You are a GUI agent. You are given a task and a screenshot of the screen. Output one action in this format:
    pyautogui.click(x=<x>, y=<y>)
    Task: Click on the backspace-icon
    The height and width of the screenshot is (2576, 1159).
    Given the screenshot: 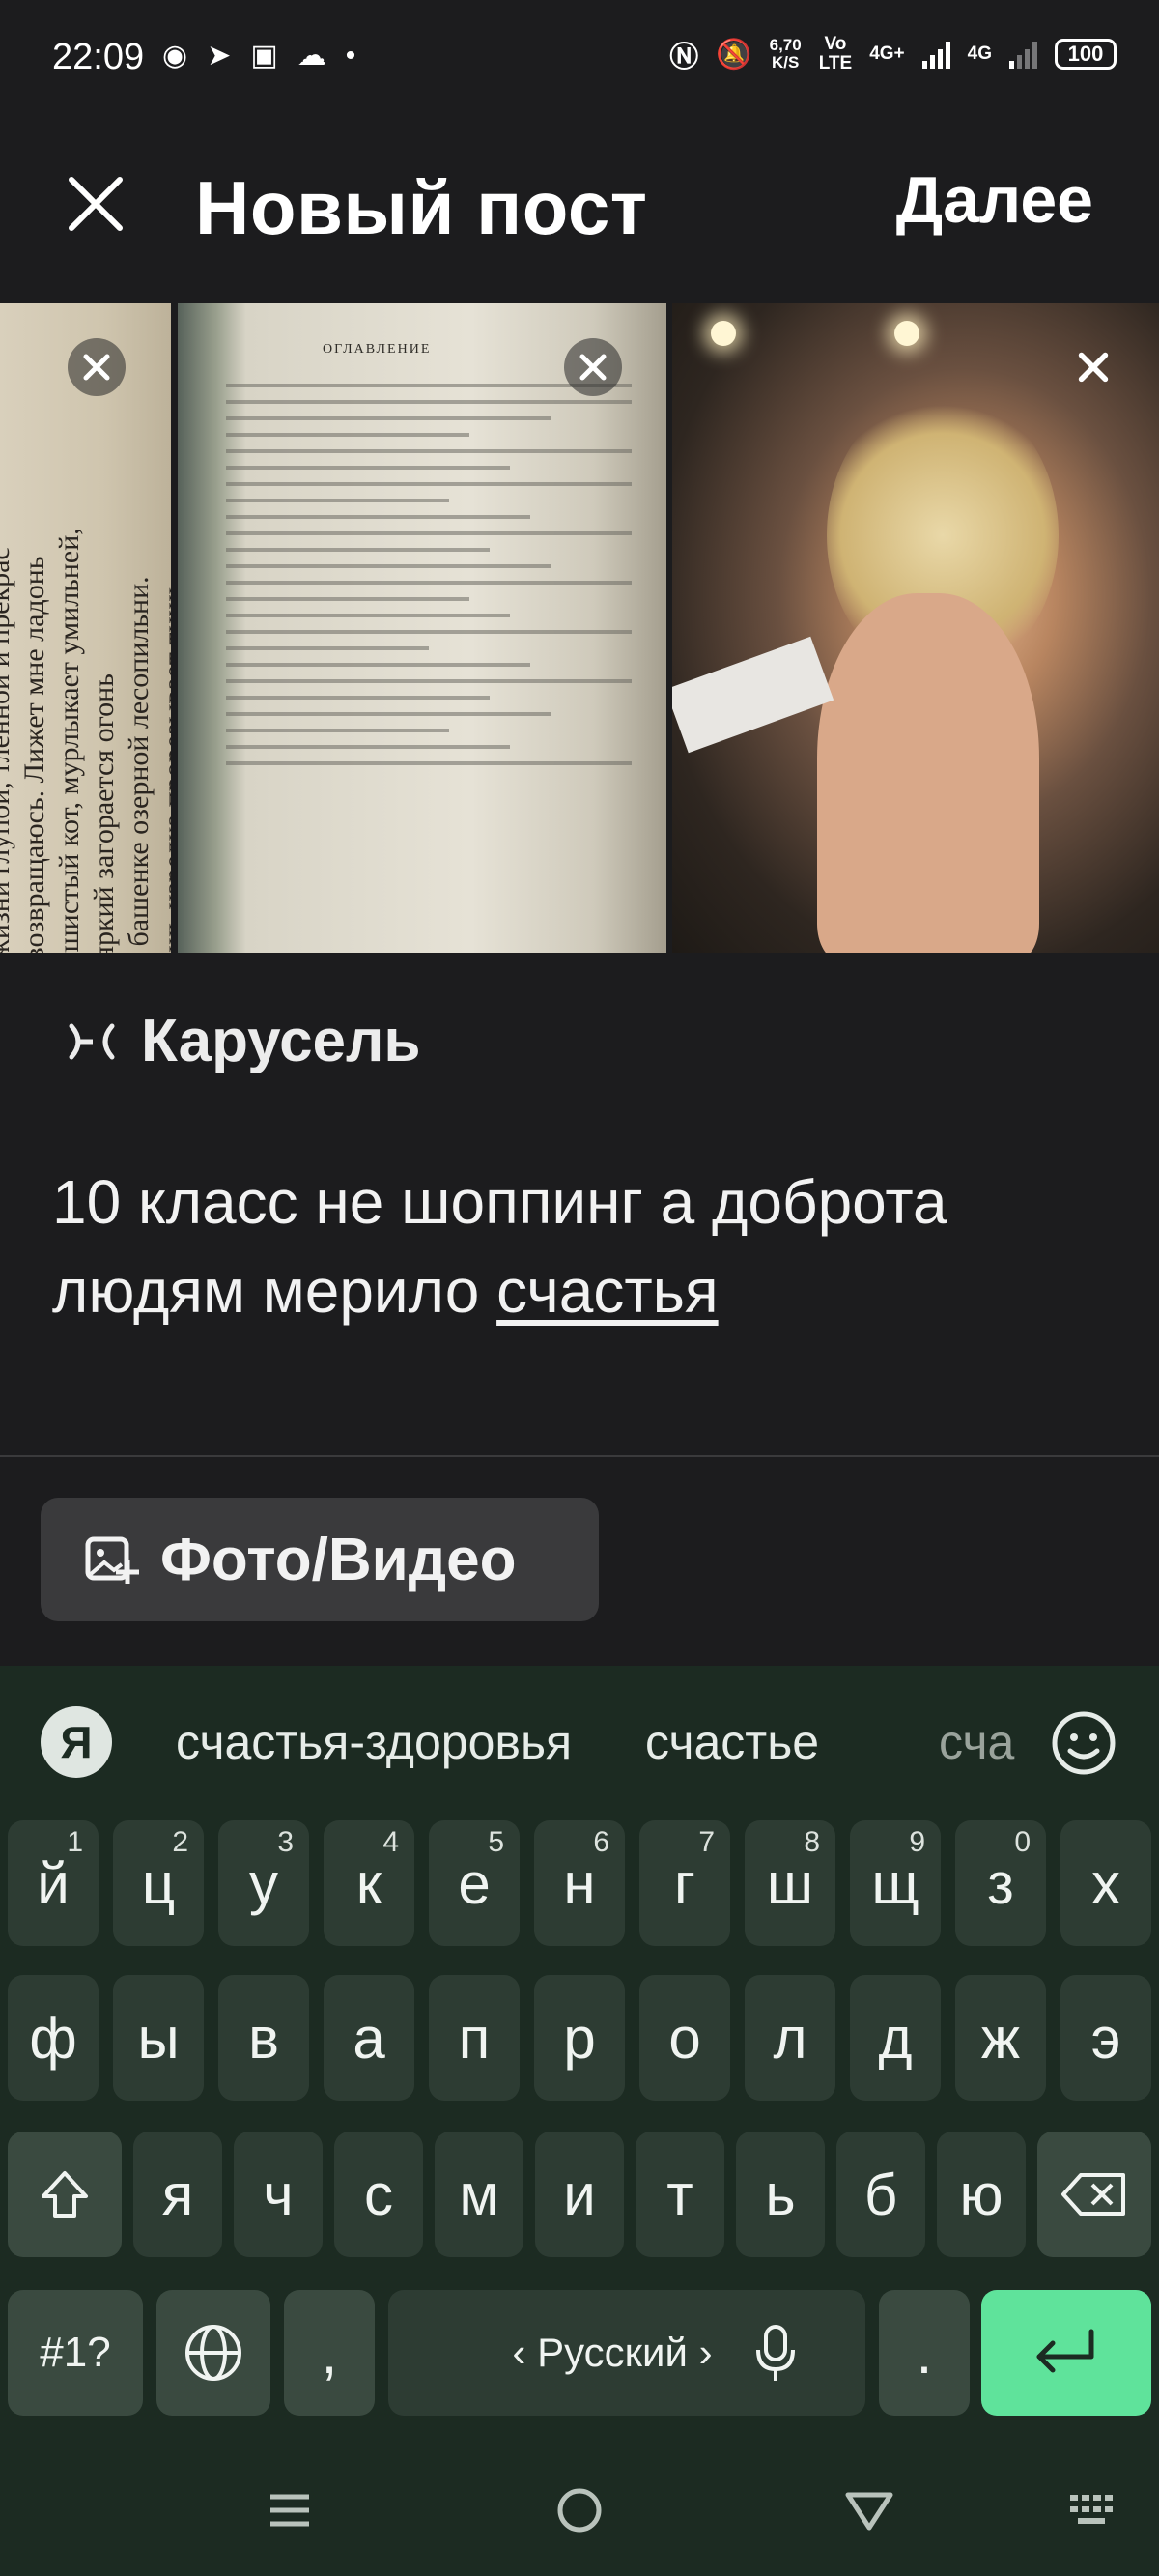 What is the action you would take?
    pyautogui.click(x=1093, y=2194)
    